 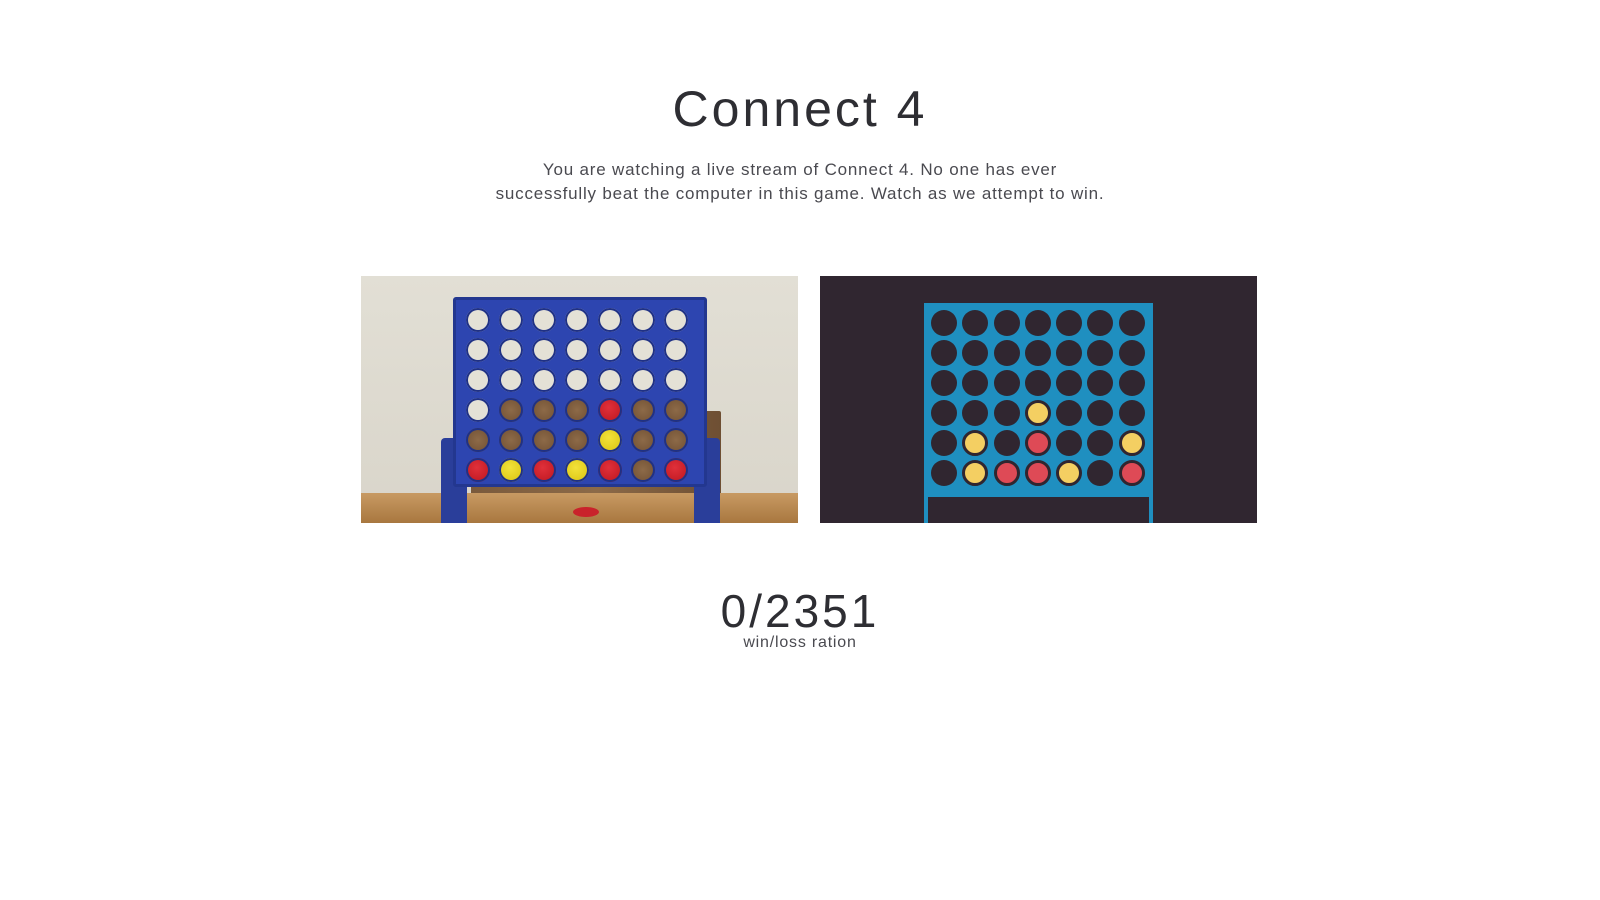 I want to click on sim-slot-r2-c4, so click(x=1037, y=353).